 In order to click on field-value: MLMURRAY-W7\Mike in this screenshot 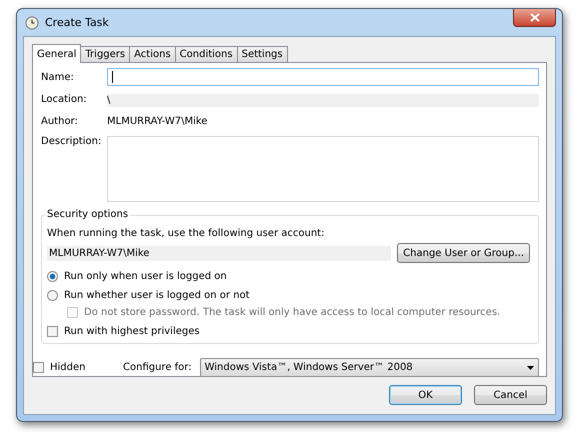, I will do `click(157, 122)`.